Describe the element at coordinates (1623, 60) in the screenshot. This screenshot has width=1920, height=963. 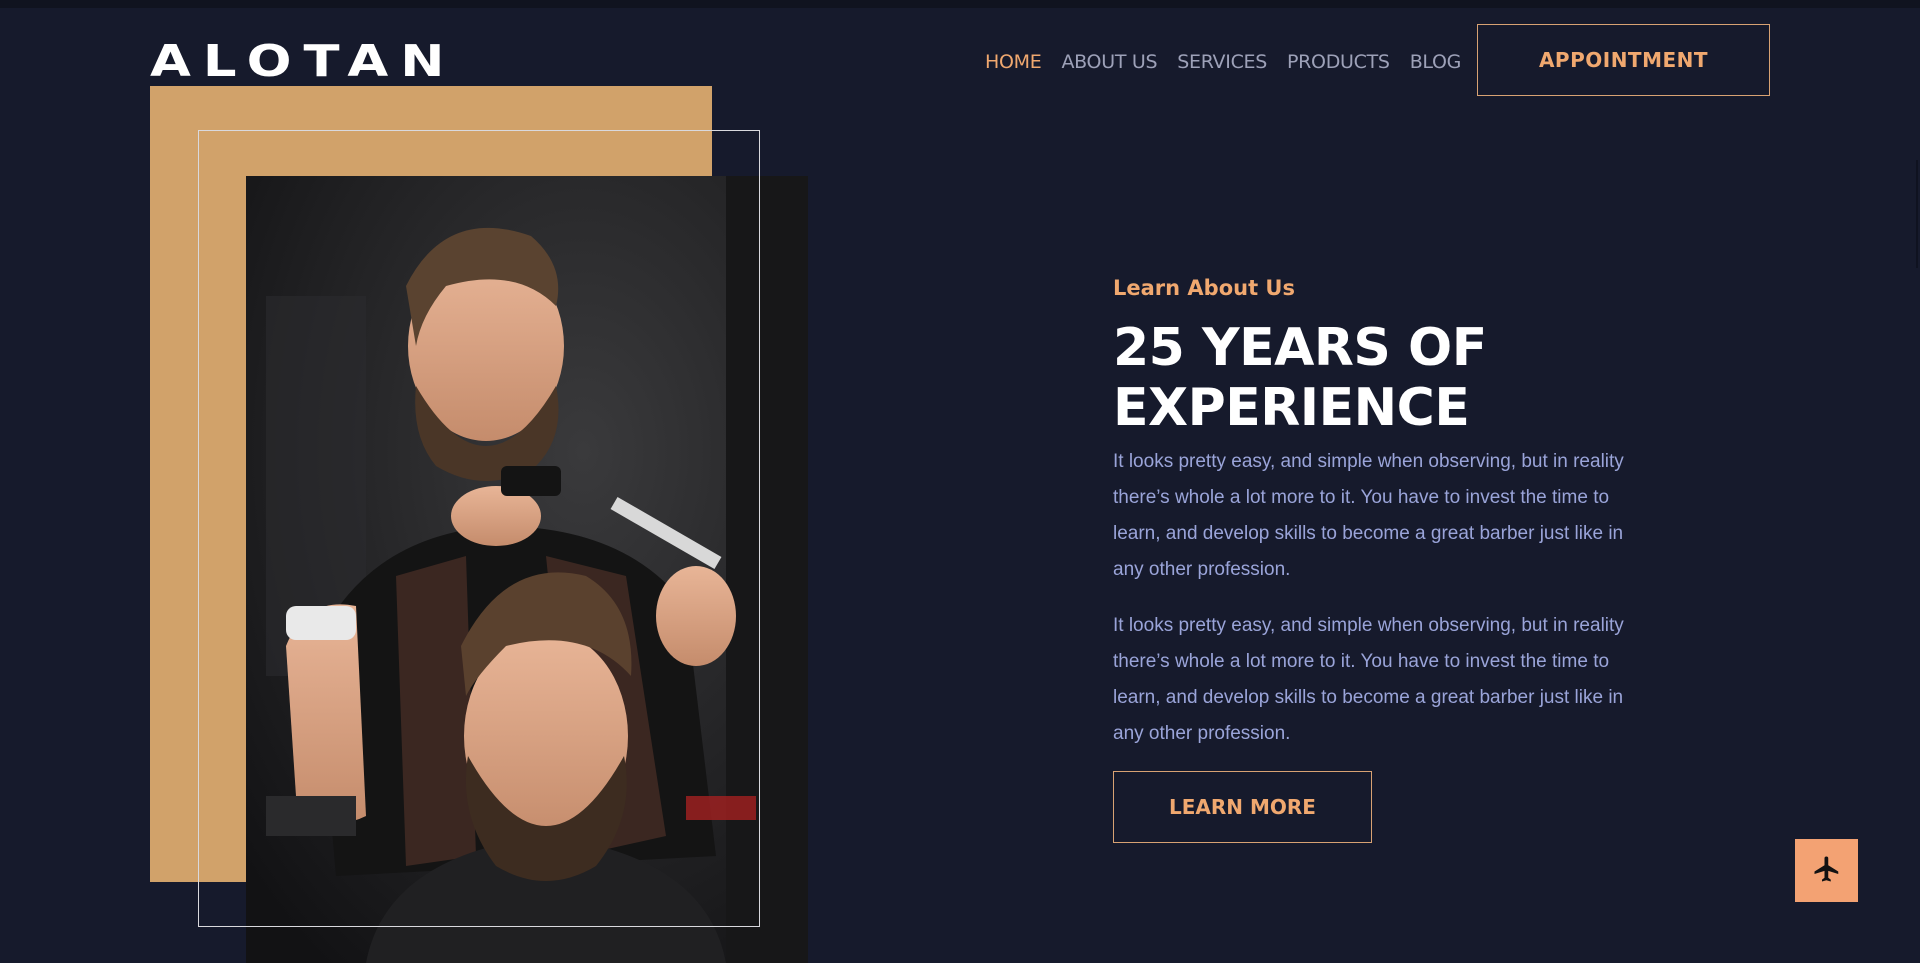
I see `appointment-button: APPOINTMENT` at that location.